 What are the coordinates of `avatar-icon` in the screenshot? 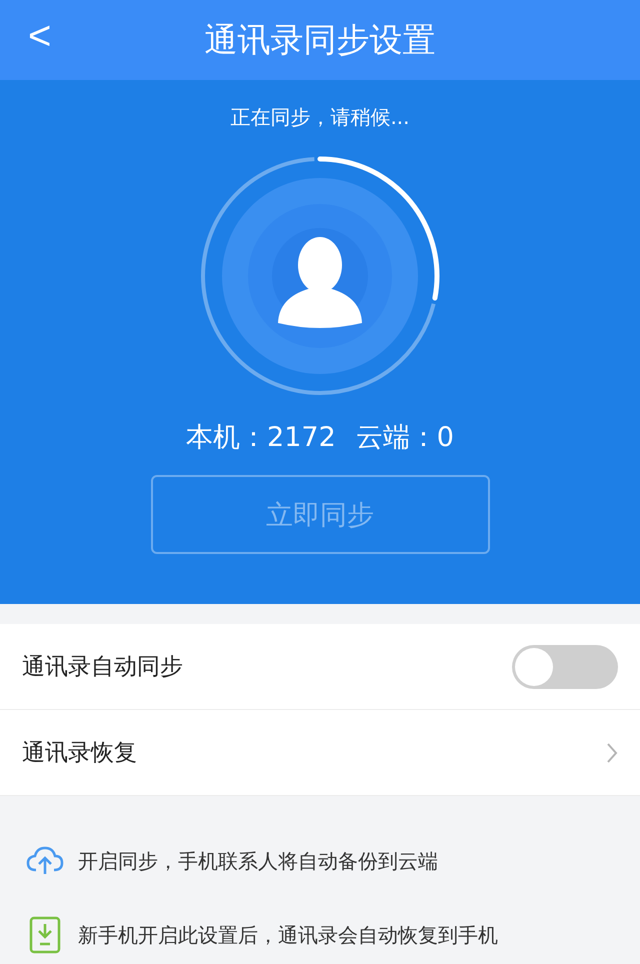 It's located at (320, 276).